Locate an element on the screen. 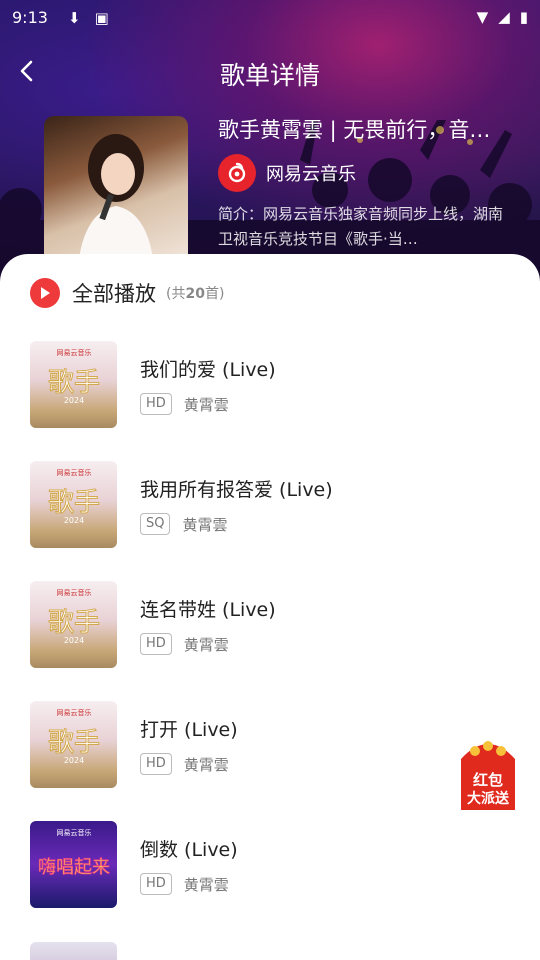 The image size is (540, 960). signal-icon: ◢ is located at coordinates (504, 17).